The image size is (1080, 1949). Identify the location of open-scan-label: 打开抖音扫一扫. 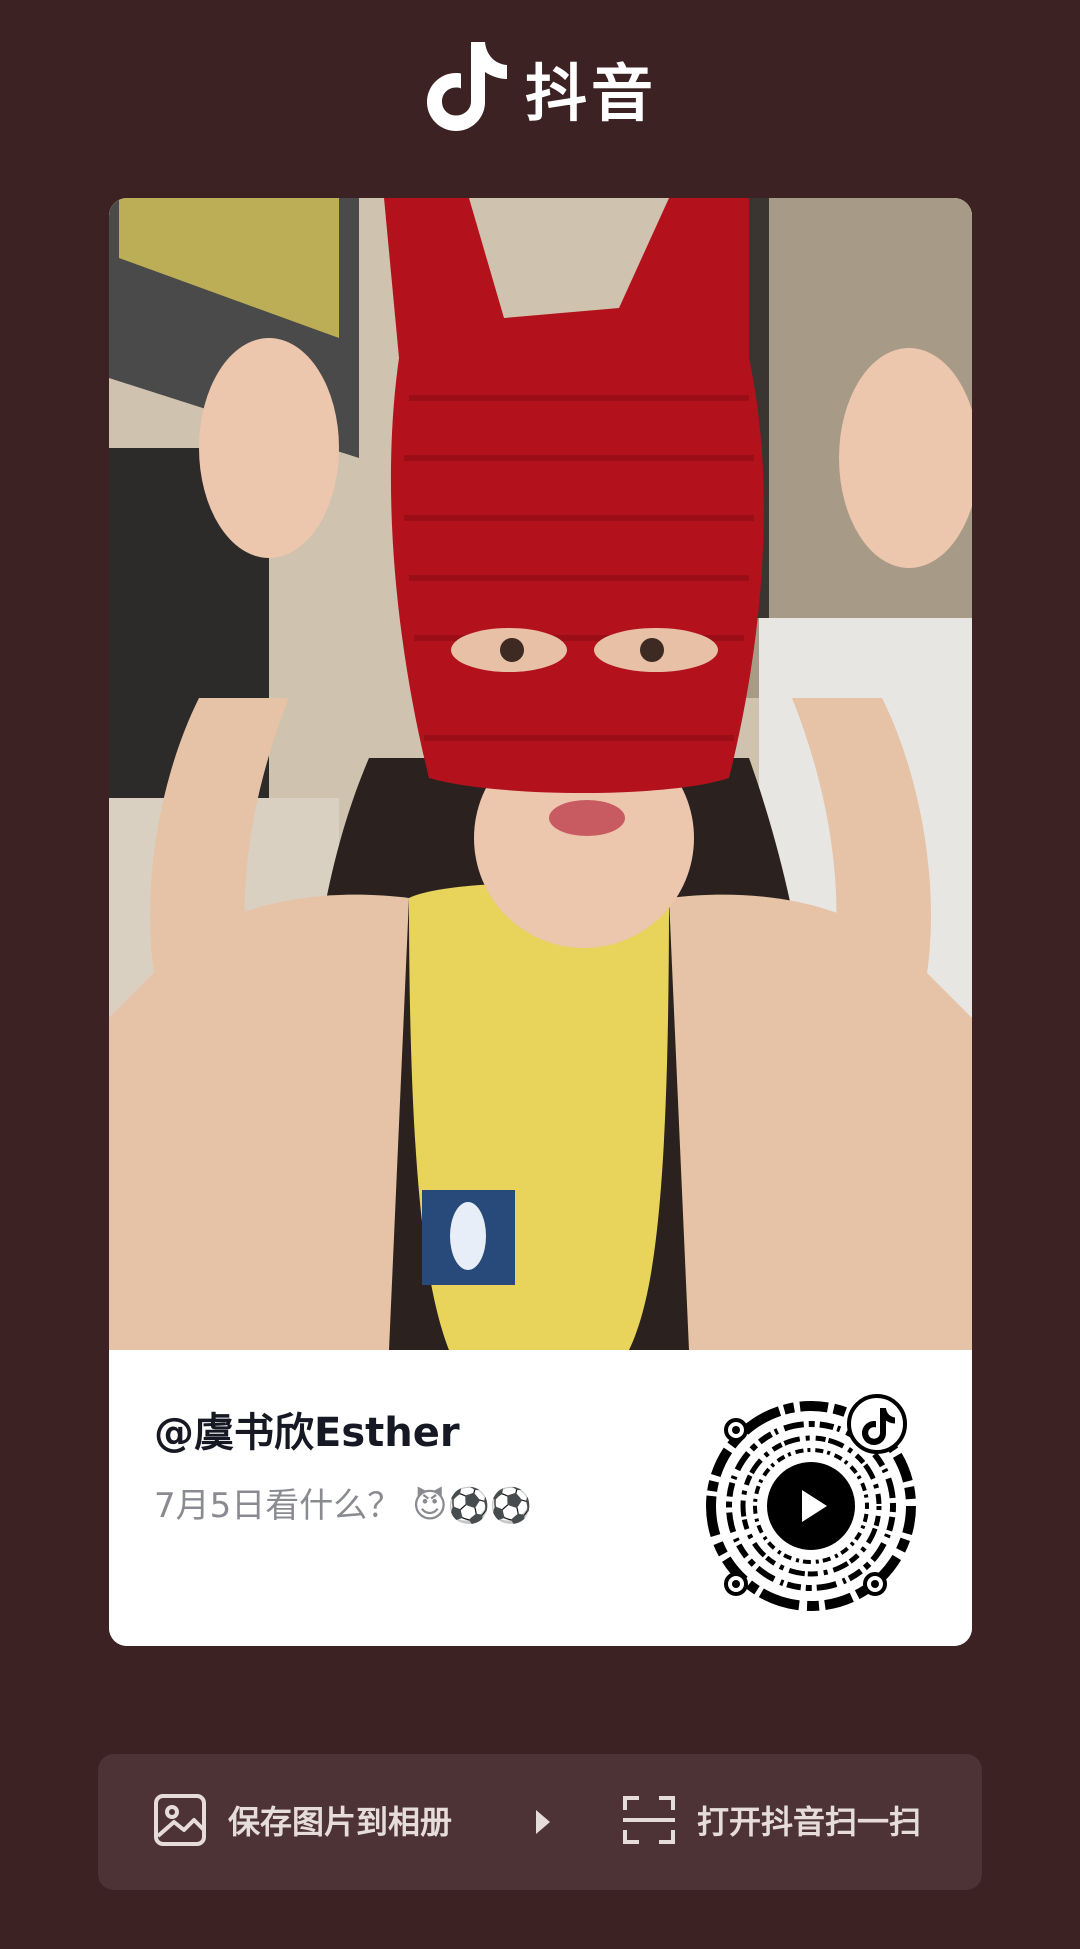
(809, 1822).